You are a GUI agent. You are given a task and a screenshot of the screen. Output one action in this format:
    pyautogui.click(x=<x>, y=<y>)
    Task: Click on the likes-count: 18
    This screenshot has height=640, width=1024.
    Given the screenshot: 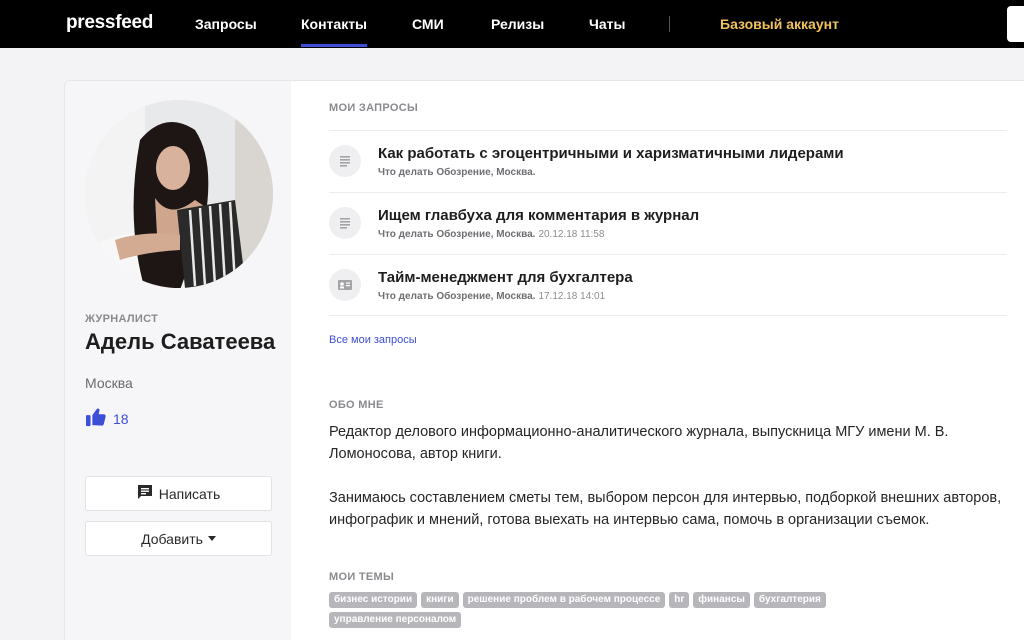 What is the action you would take?
    pyautogui.click(x=121, y=419)
    